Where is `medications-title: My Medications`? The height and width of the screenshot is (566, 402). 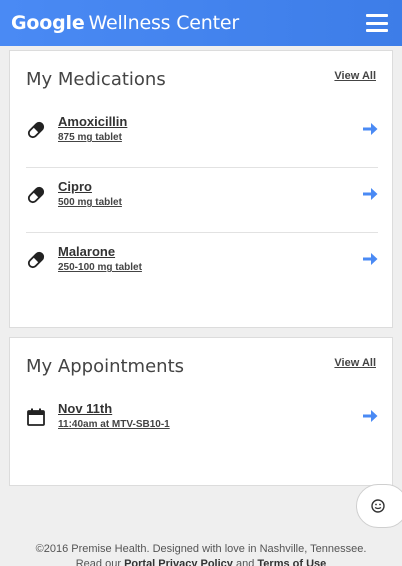
medications-title: My Medications is located at coordinates (96, 79).